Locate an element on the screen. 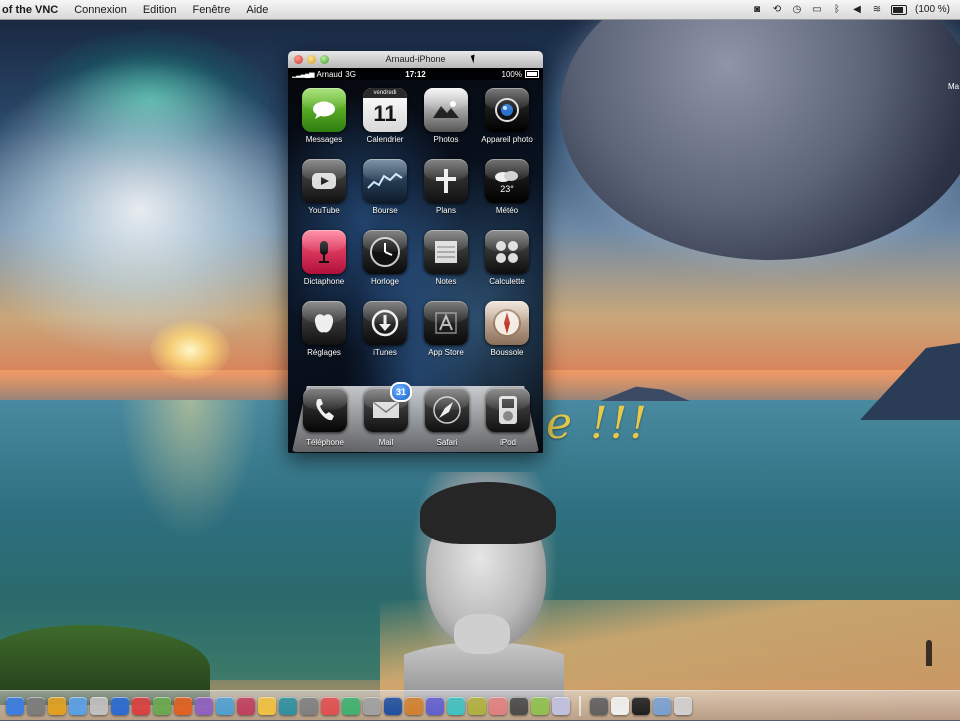 The width and height of the screenshot is (960, 721). app-clock: Horloge is located at coordinates (385, 265).